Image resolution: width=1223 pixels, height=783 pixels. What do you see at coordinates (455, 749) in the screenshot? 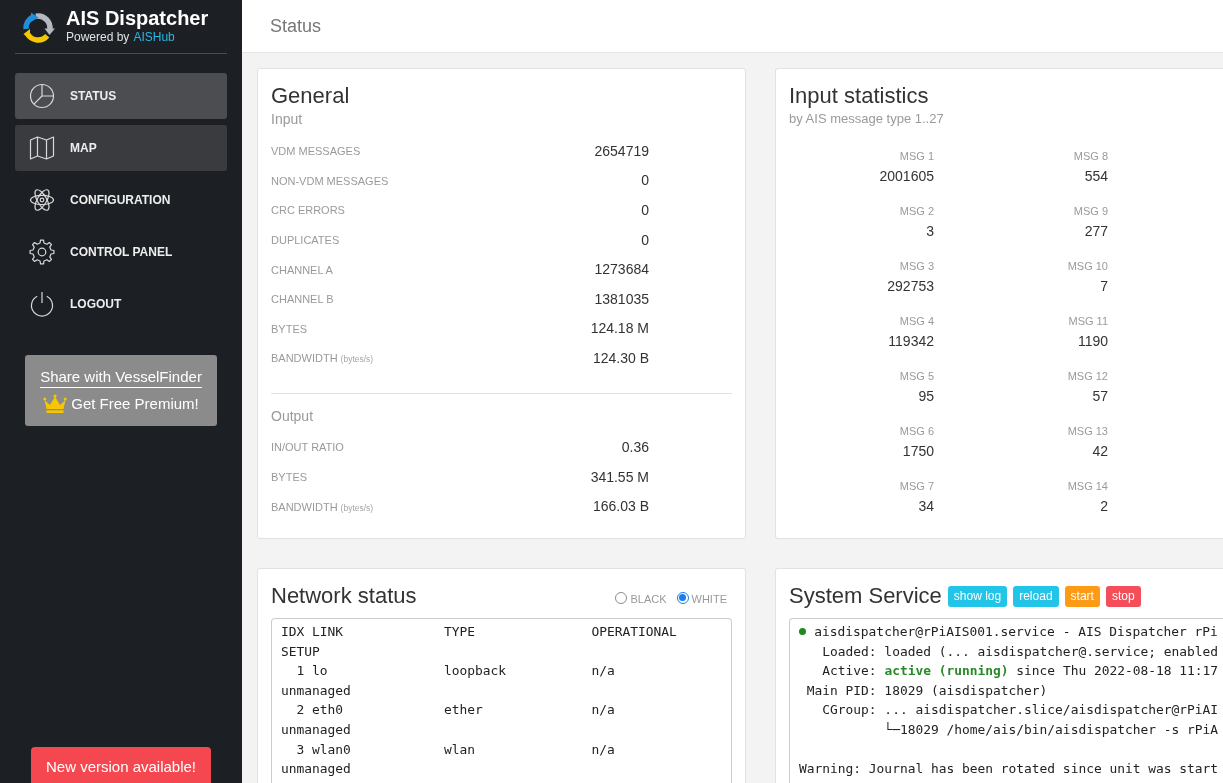
I see `output-line: 3 wlan0 wlan n/a` at bounding box center [455, 749].